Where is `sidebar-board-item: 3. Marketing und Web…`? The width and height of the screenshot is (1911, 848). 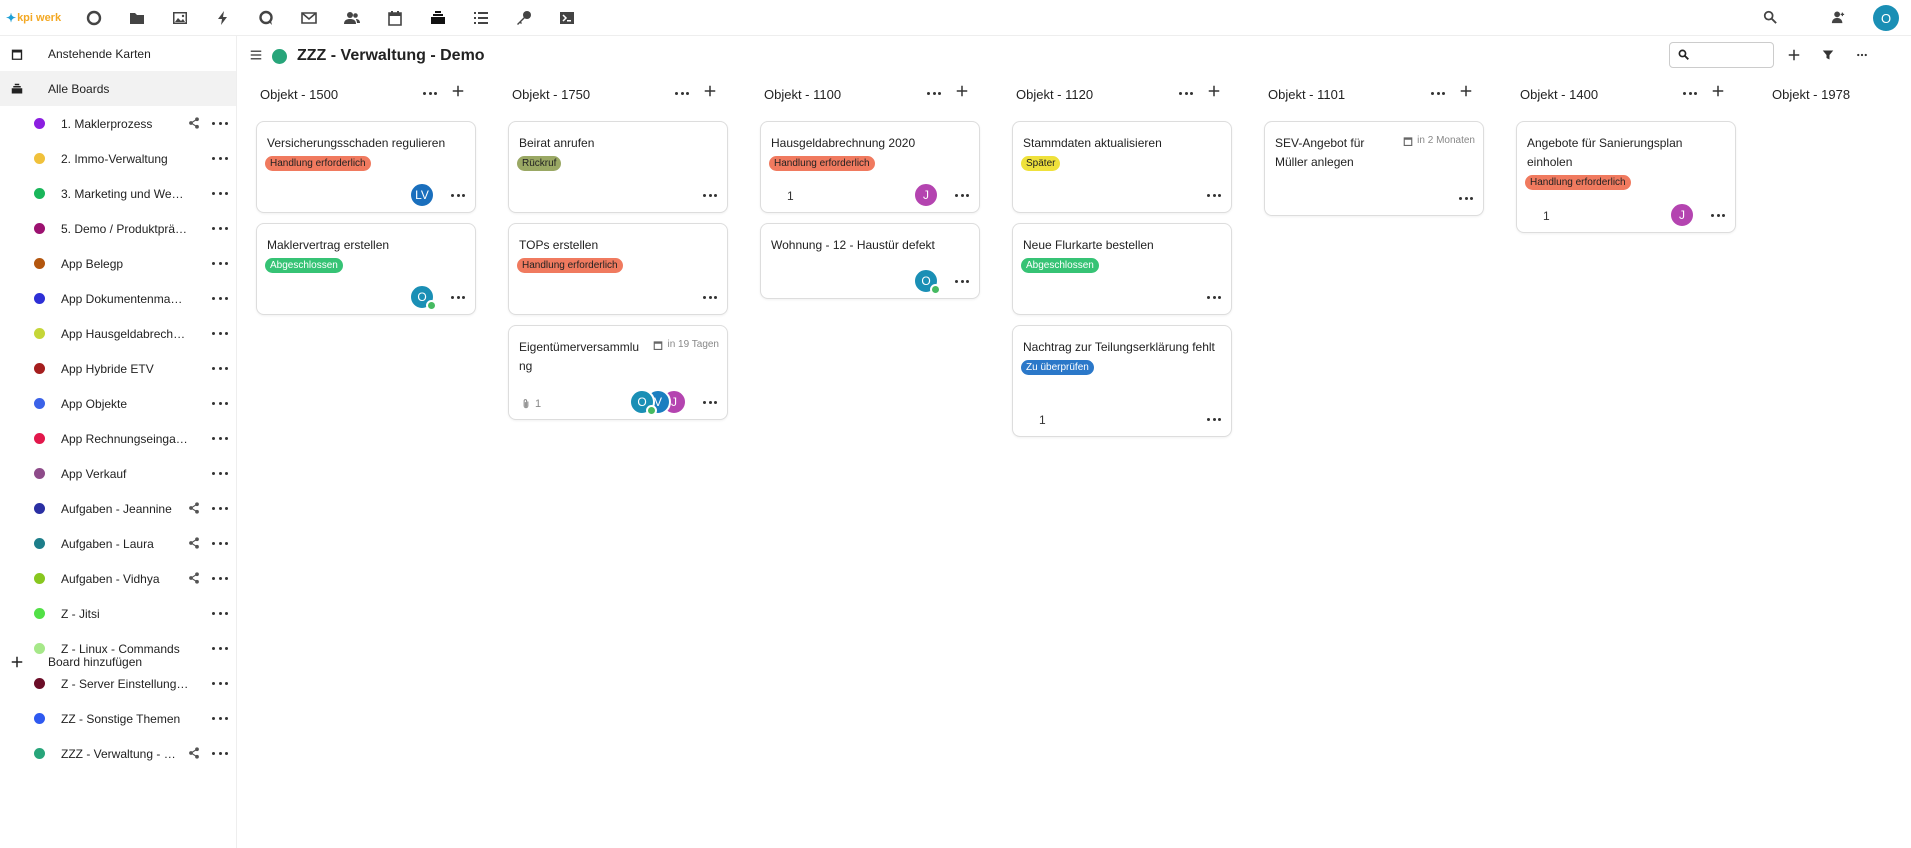 sidebar-board-item: 3. Marketing und Web… is located at coordinates (118, 193).